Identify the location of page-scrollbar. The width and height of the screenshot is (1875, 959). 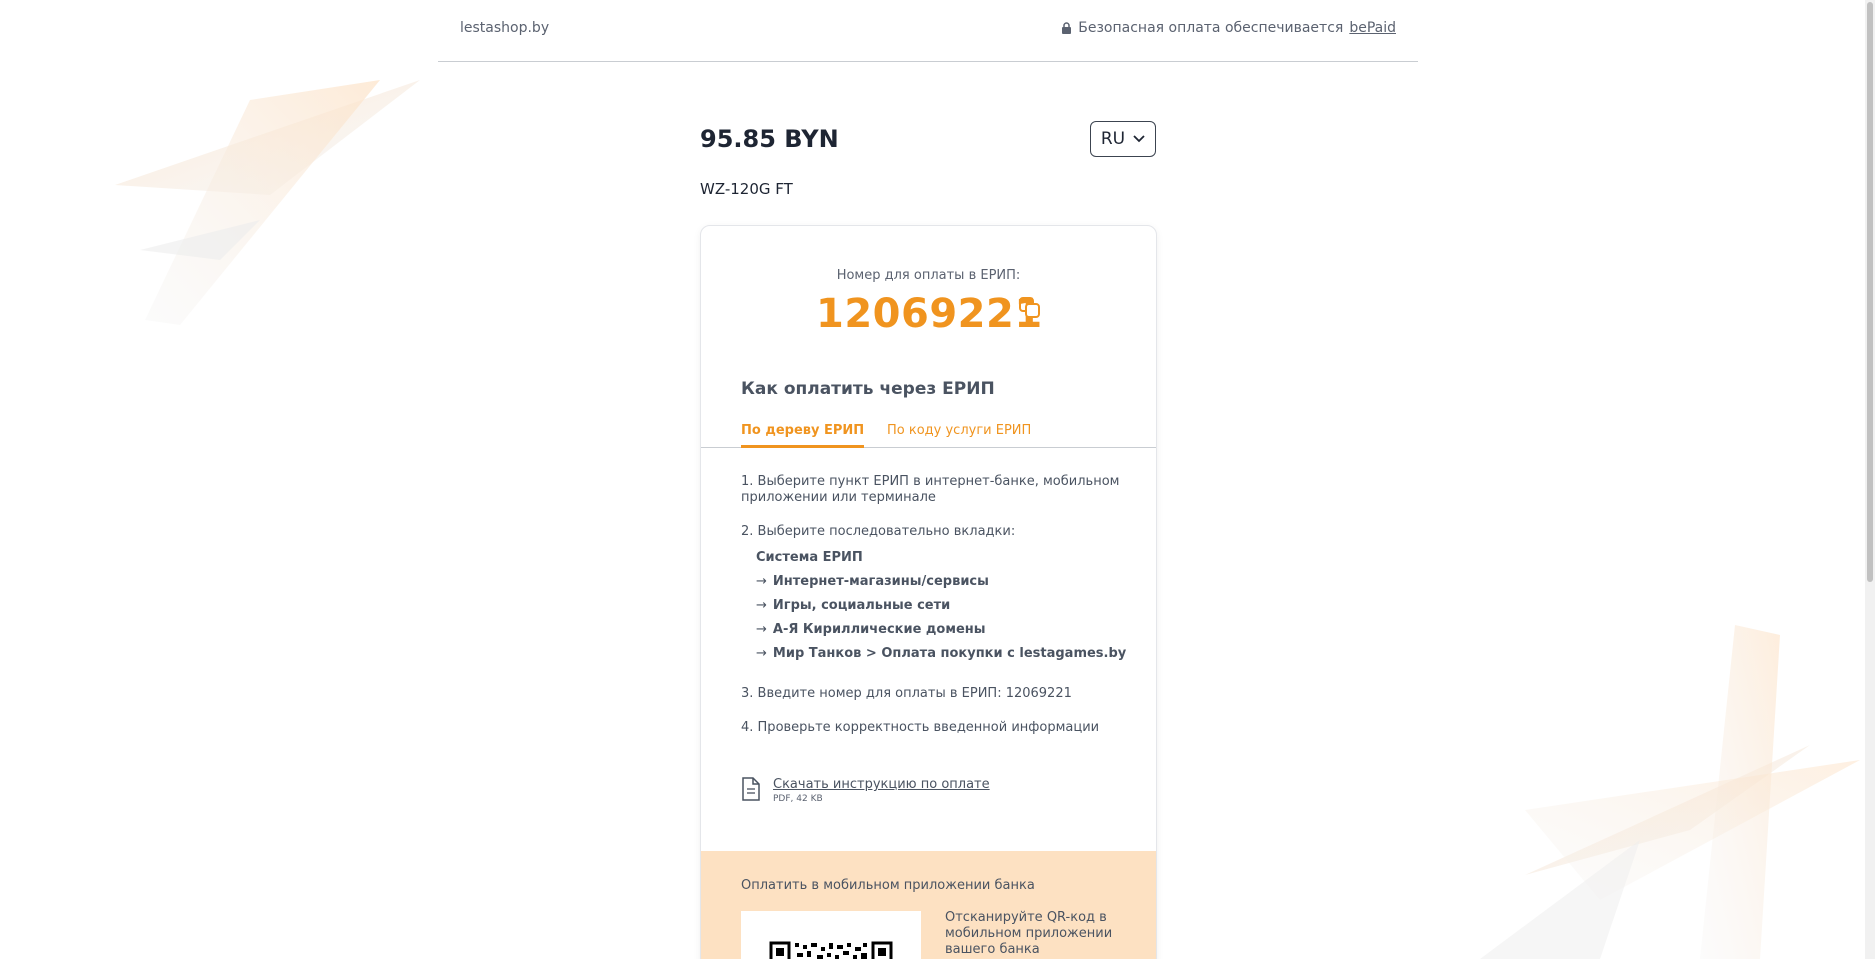
(1870, 479).